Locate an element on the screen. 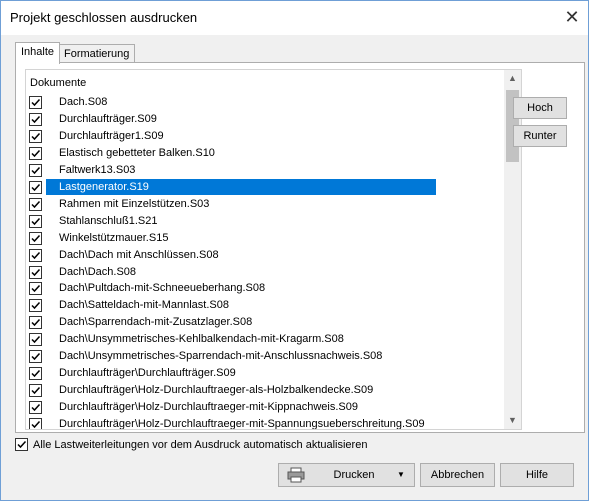 The image size is (589, 501). list-item-selected: Lastgenerator.S19 is located at coordinates (265, 187).